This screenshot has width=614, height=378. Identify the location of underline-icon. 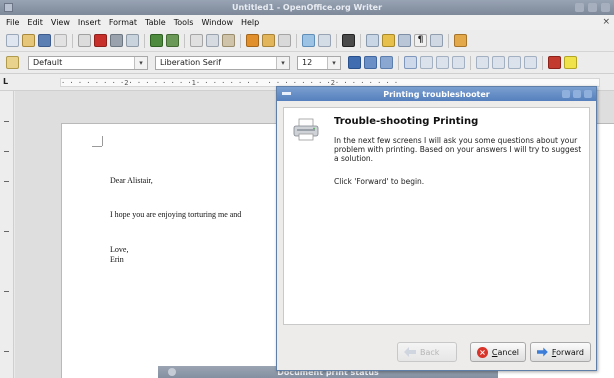
(386, 62).